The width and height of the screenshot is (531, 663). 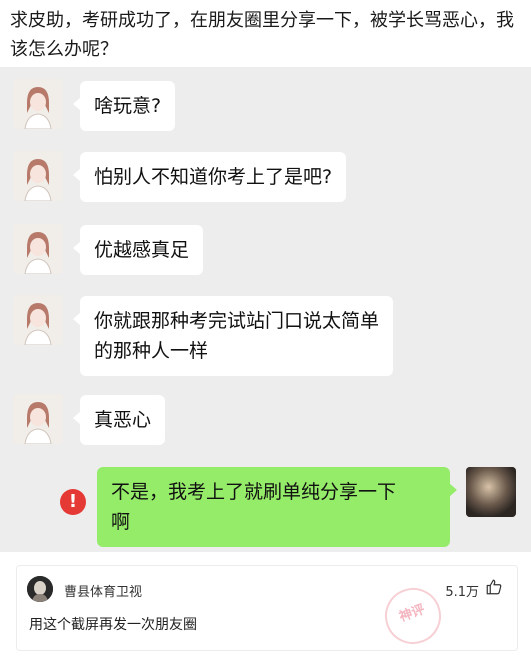 I want to click on message-text-line: 啊, so click(x=121, y=522).